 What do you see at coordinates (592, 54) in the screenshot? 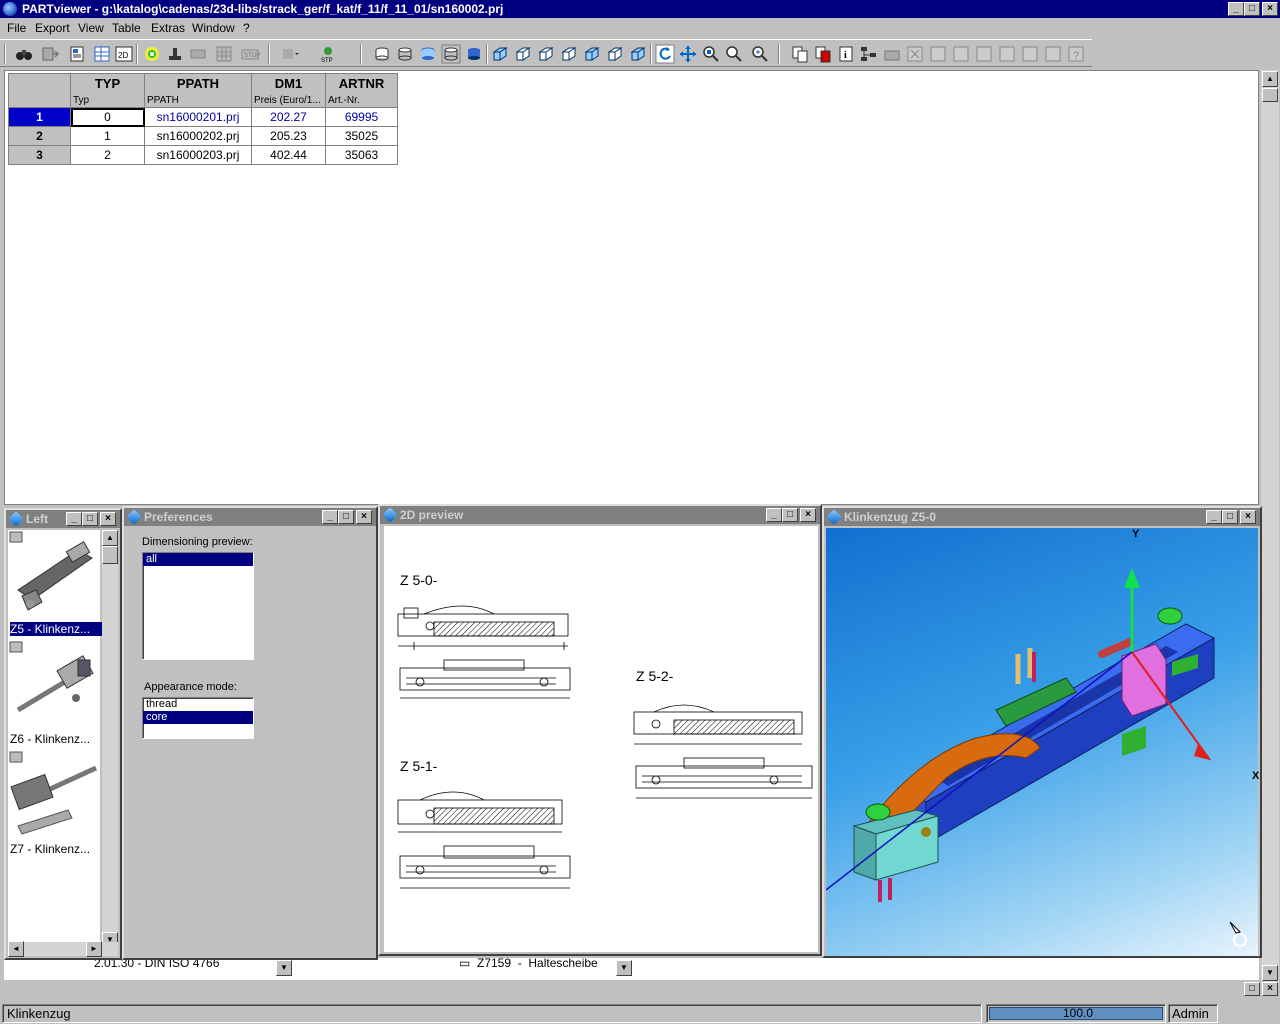
I see `view-iso-5-icon` at bounding box center [592, 54].